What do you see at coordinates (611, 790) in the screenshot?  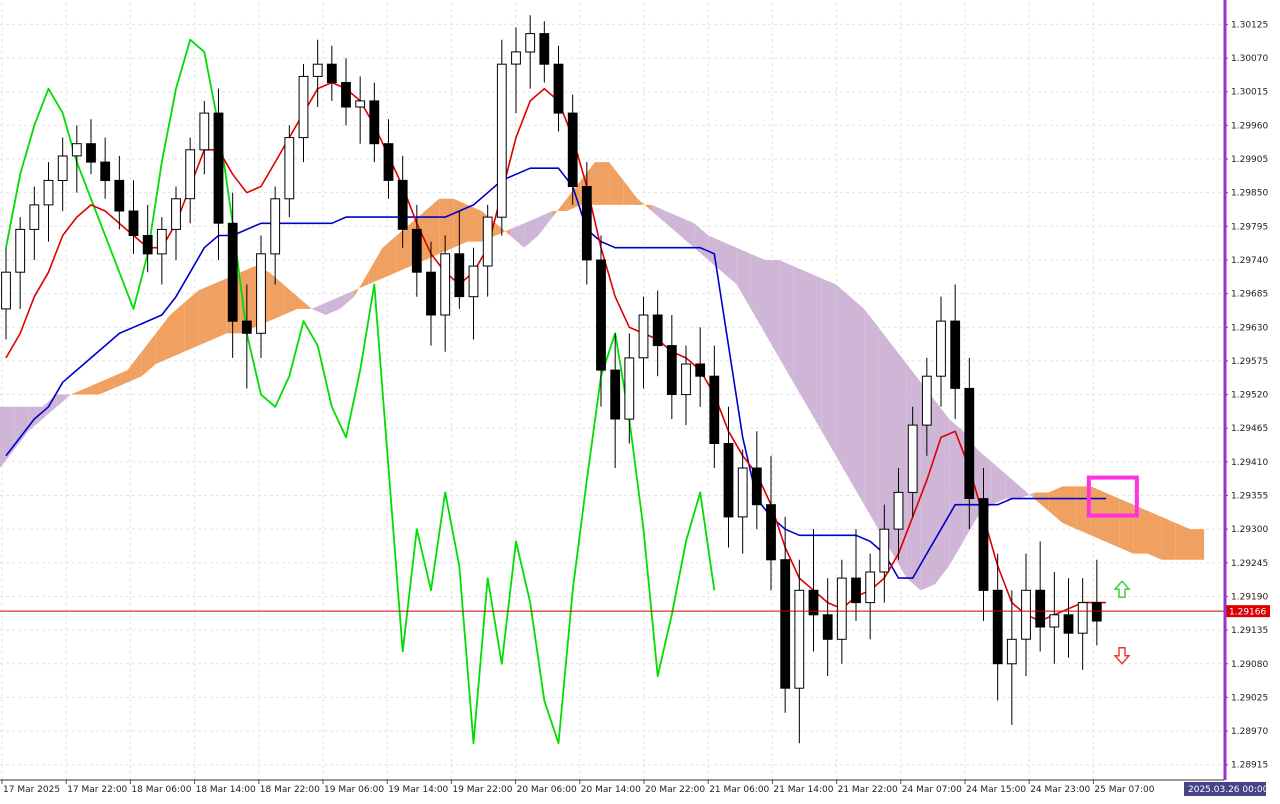 I see `time-tick-label: 20 Mar 14:00` at bounding box center [611, 790].